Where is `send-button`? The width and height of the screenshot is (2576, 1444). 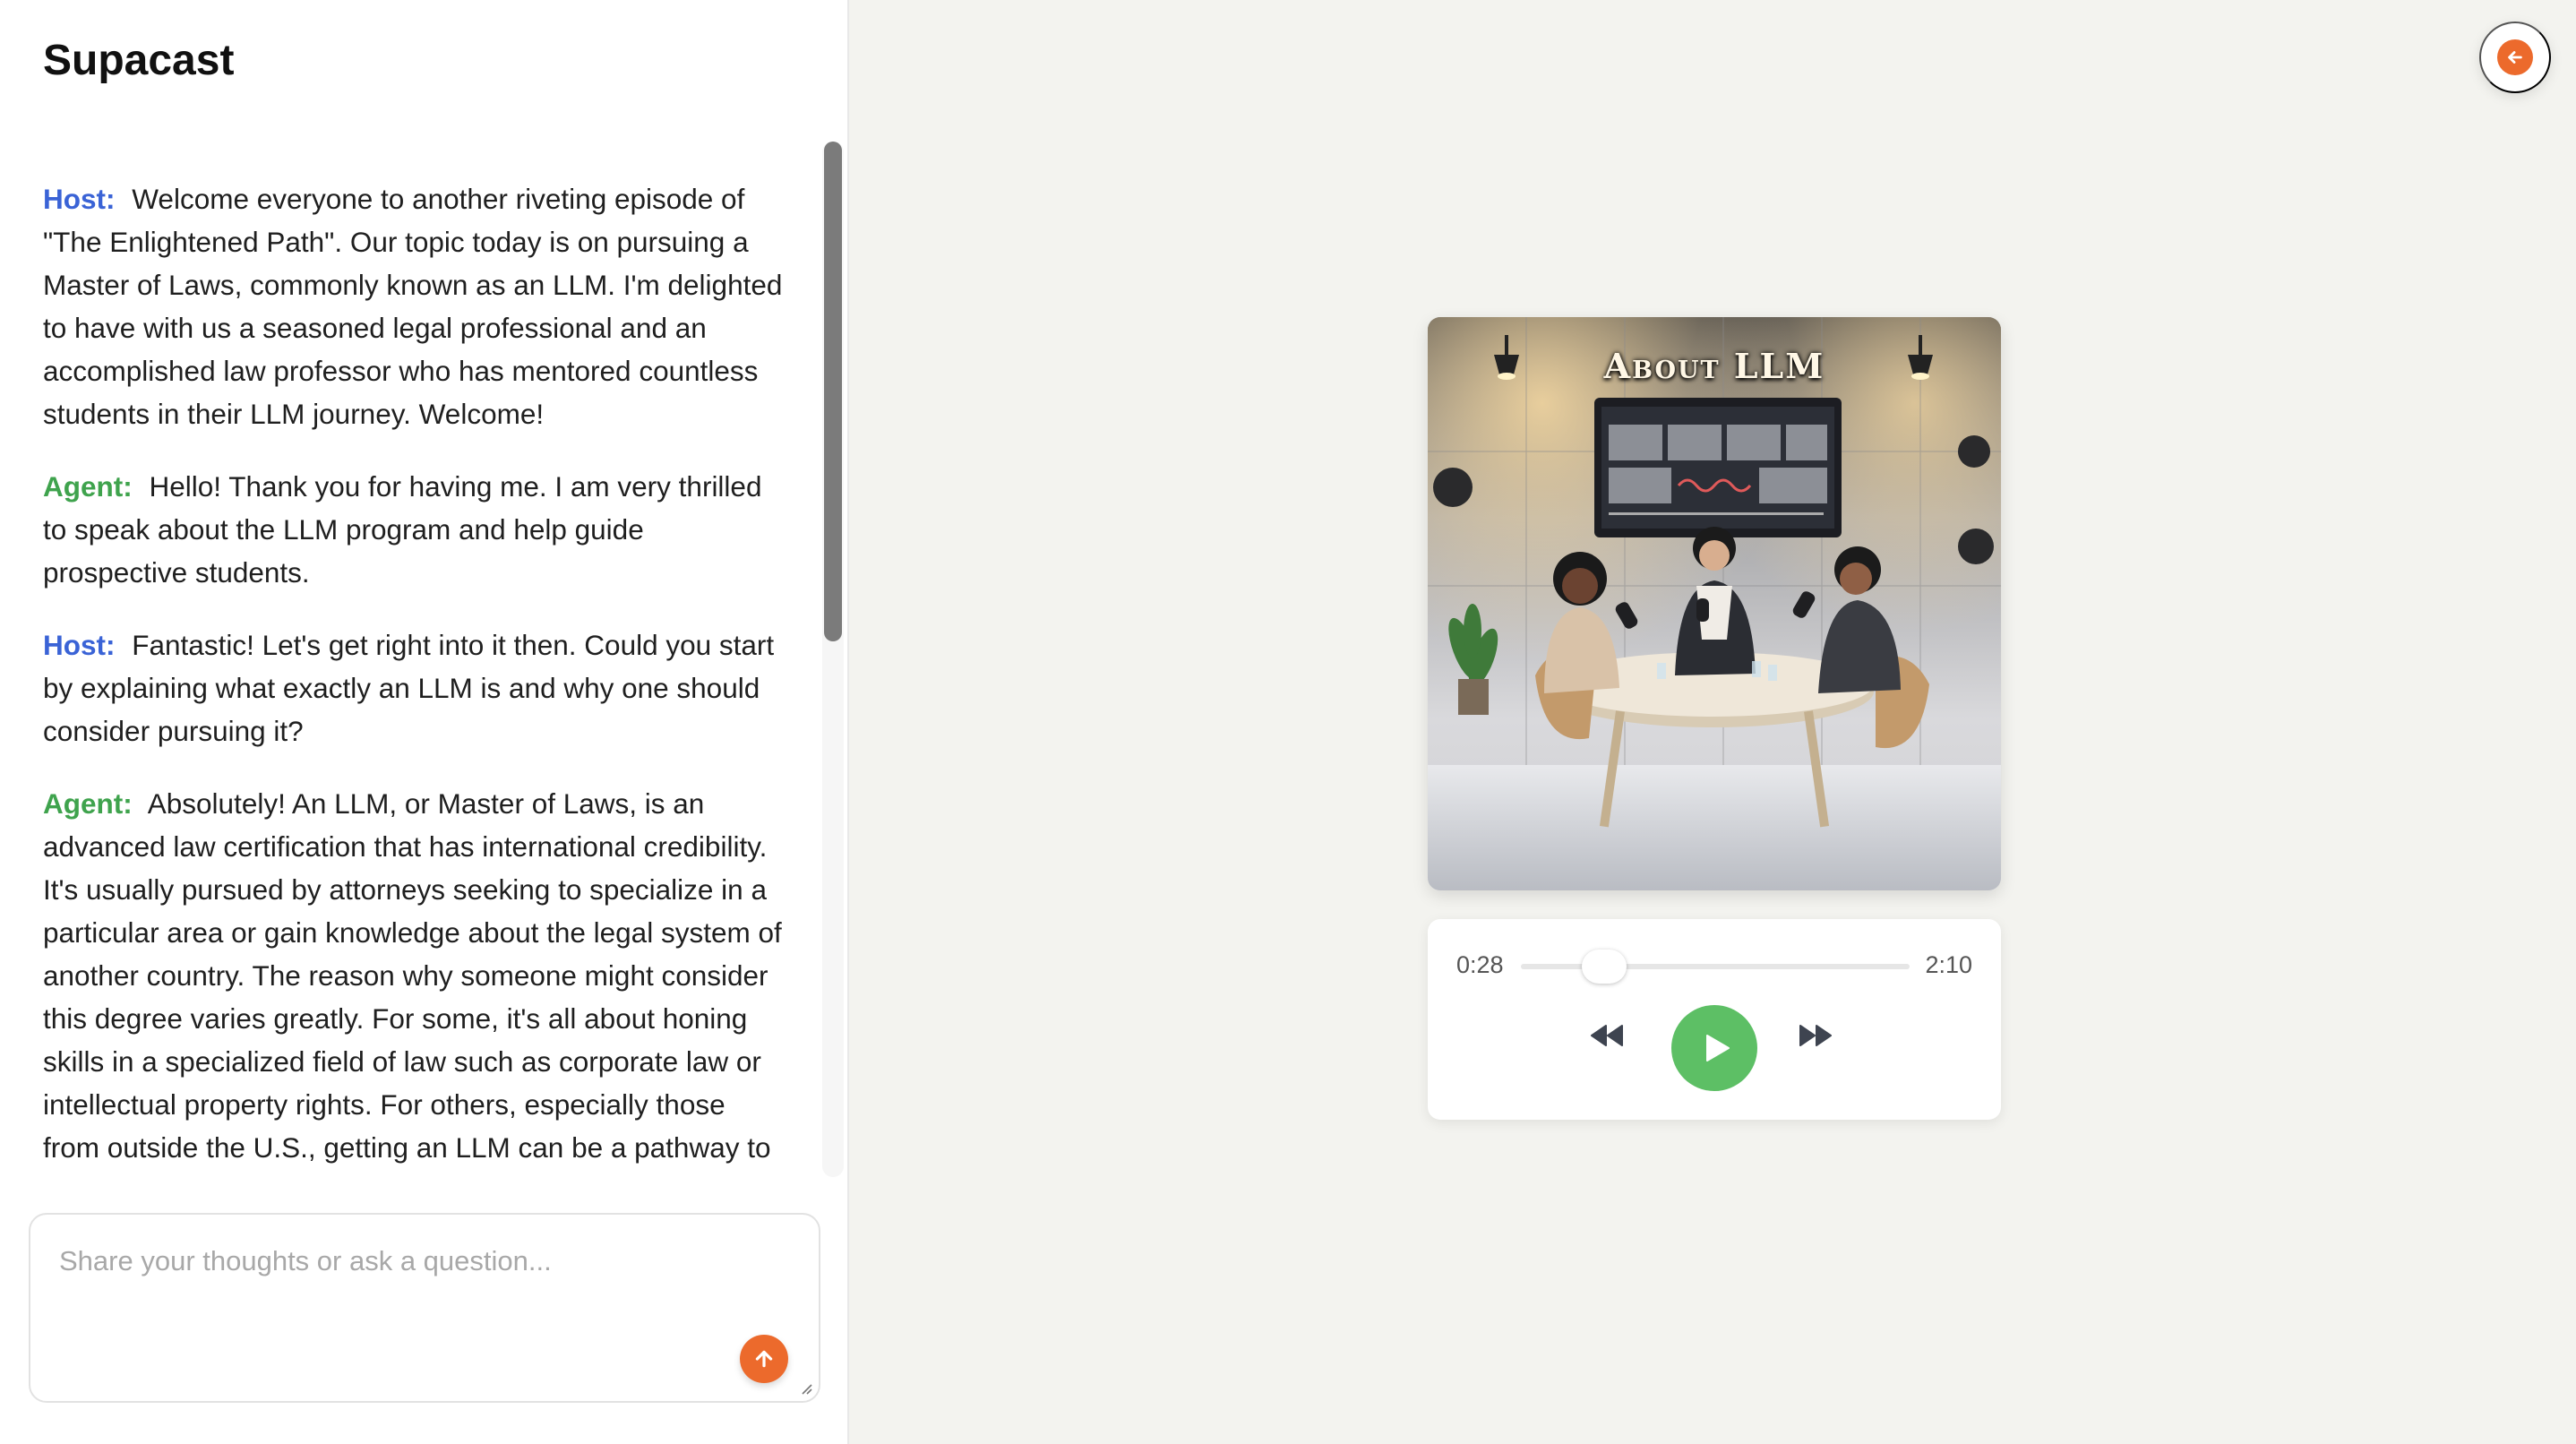 send-button is located at coordinates (764, 1359).